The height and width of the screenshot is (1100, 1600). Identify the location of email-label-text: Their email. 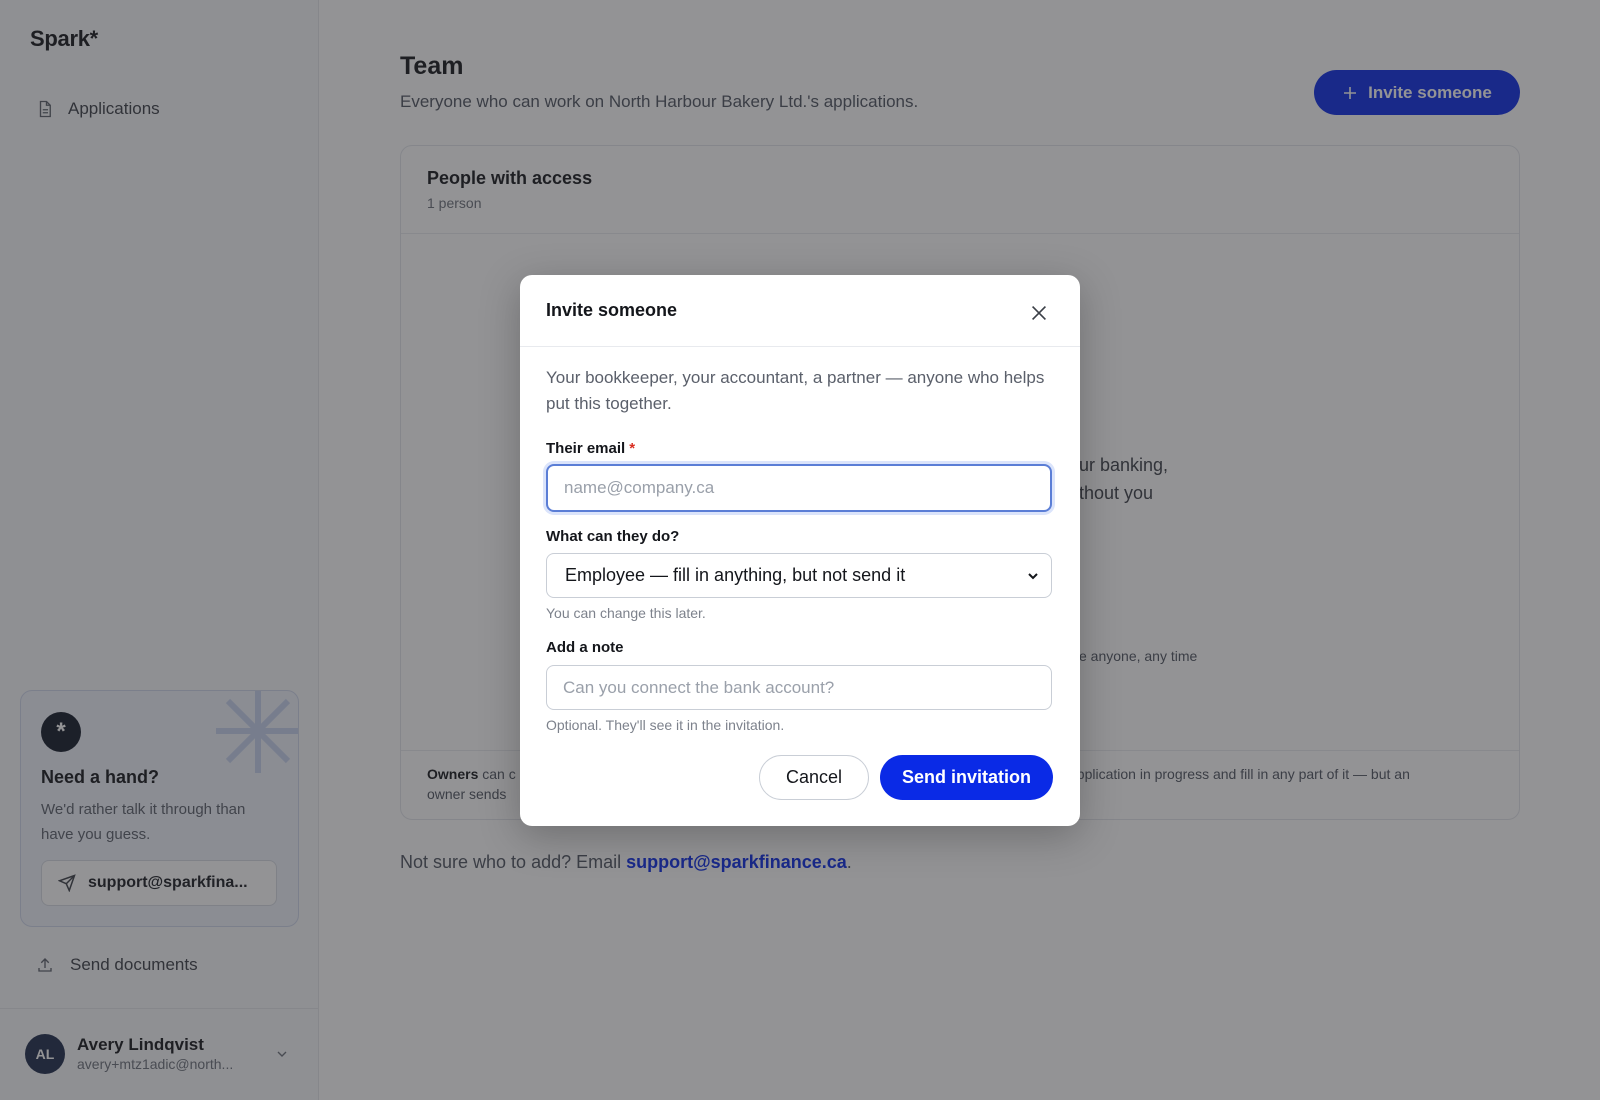
(586, 448).